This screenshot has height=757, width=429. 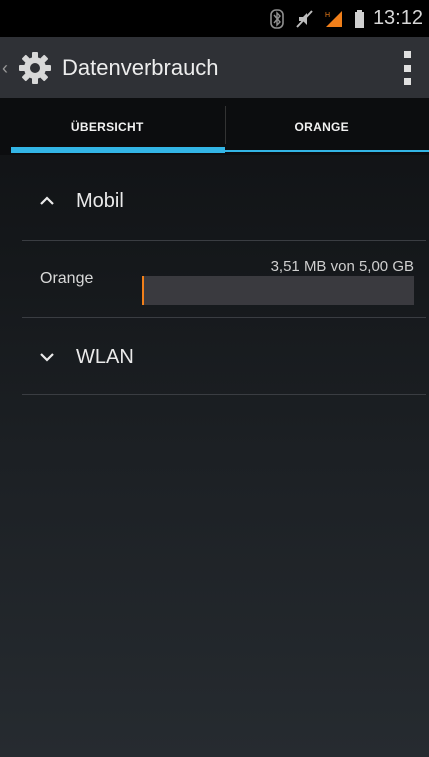 What do you see at coordinates (140, 67) in the screenshot?
I see `action-bar-title: Datenverbrauch` at bounding box center [140, 67].